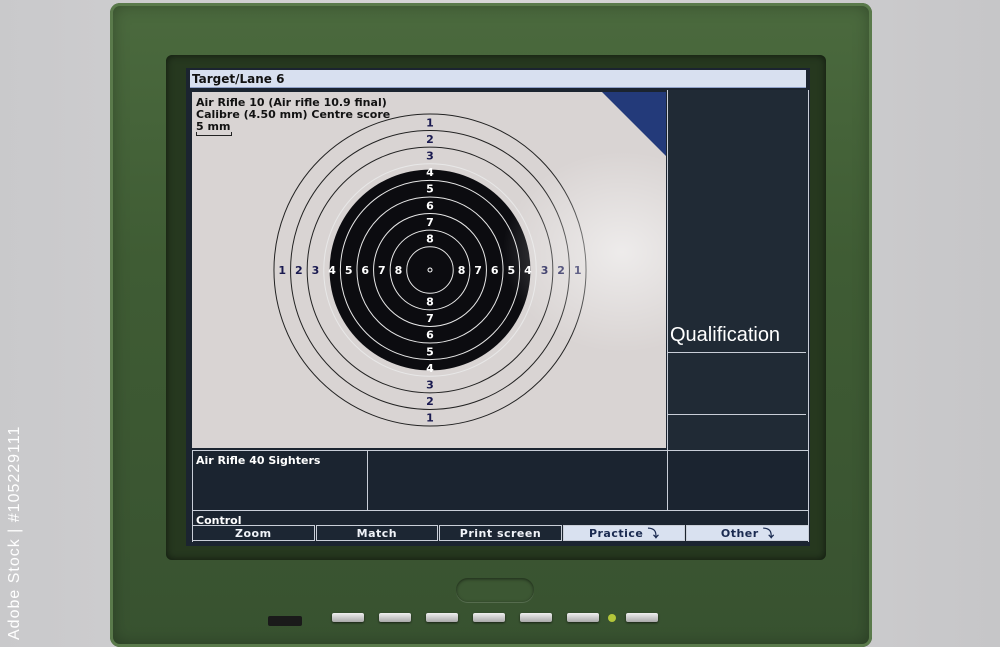 The image size is (1000, 647). Describe the element at coordinates (498, 79) in the screenshot. I see `window-title: Target/Lane 6` at that location.